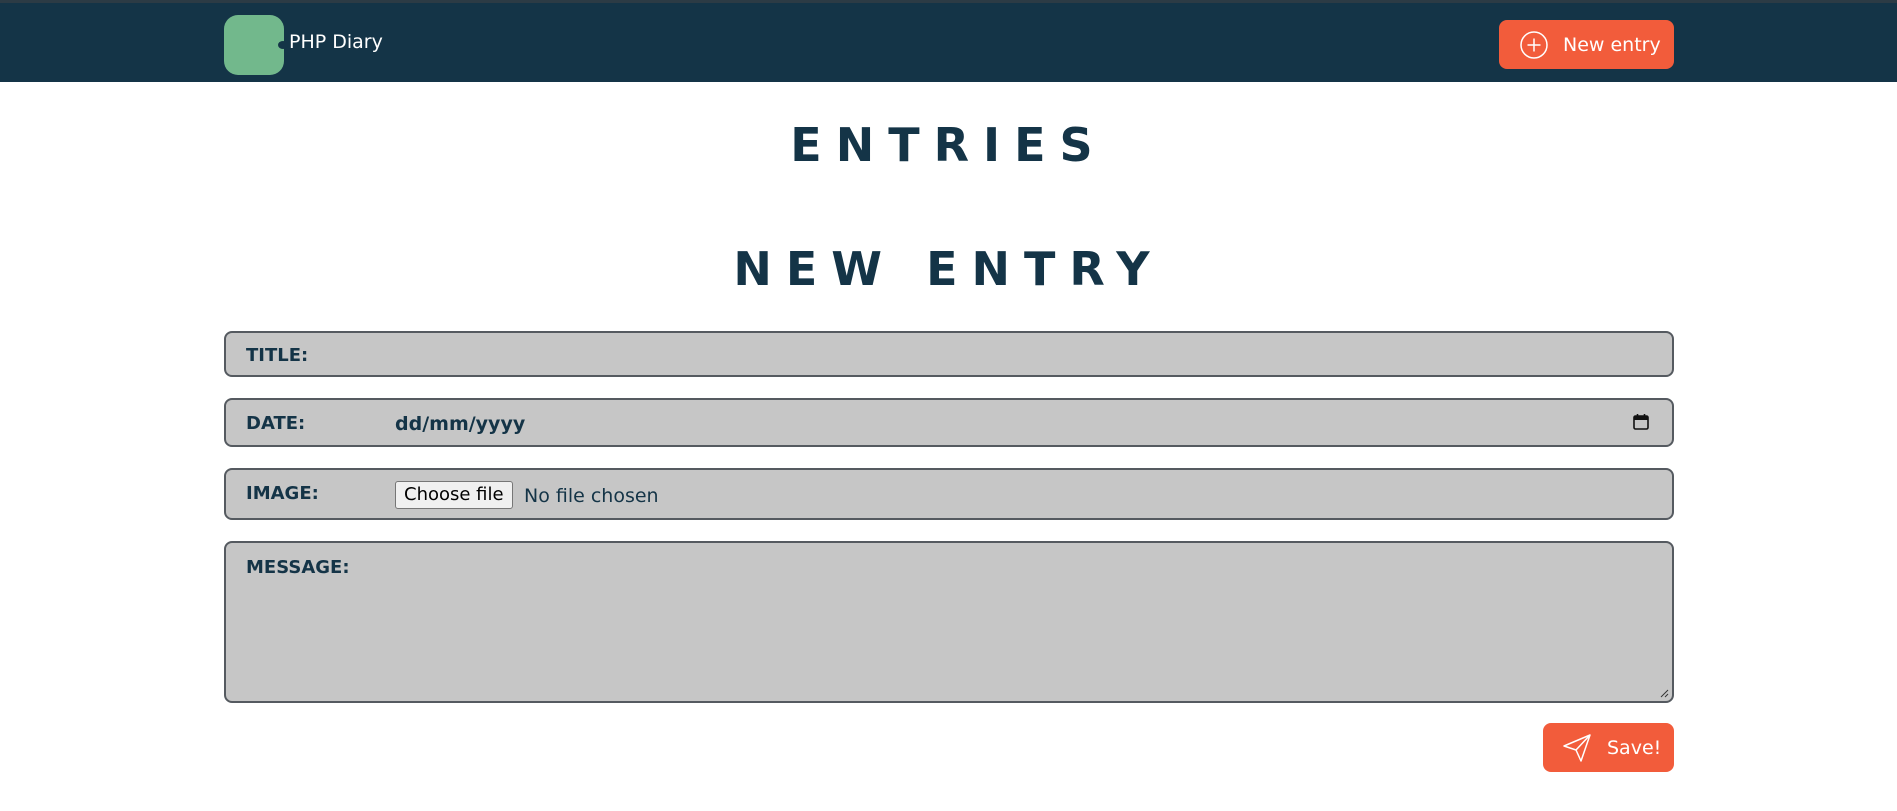 The image size is (1897, 811). I want to click on logo-icon, so click(256, 45).